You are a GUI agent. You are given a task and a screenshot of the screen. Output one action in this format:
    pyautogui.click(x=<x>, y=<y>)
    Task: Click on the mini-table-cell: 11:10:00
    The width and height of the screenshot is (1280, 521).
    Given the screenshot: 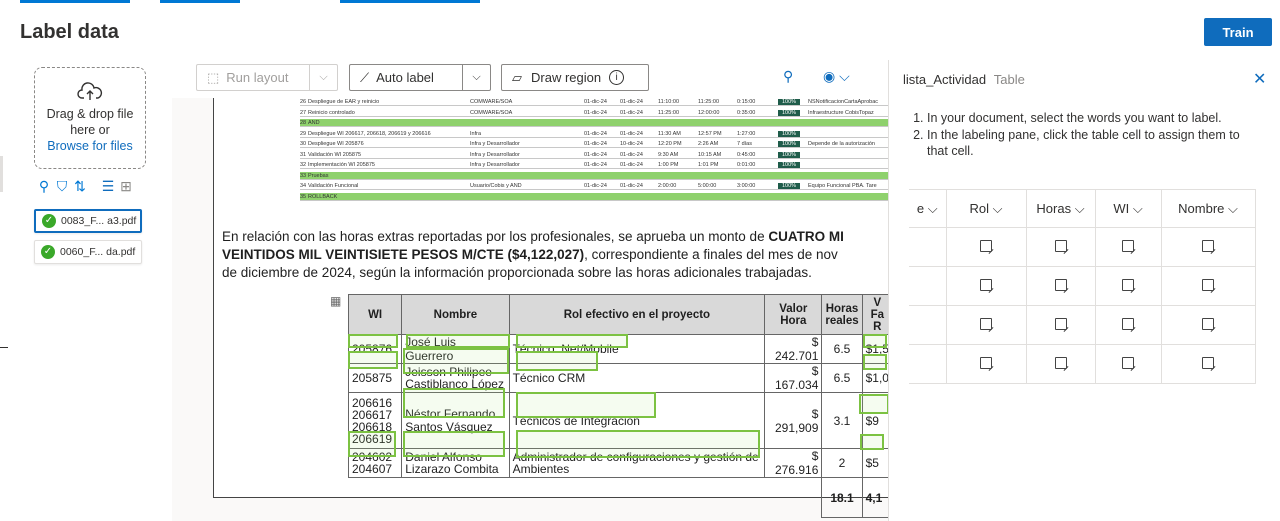 What is the action you would take?
    pyautogui.click(x=669, y=102)
    